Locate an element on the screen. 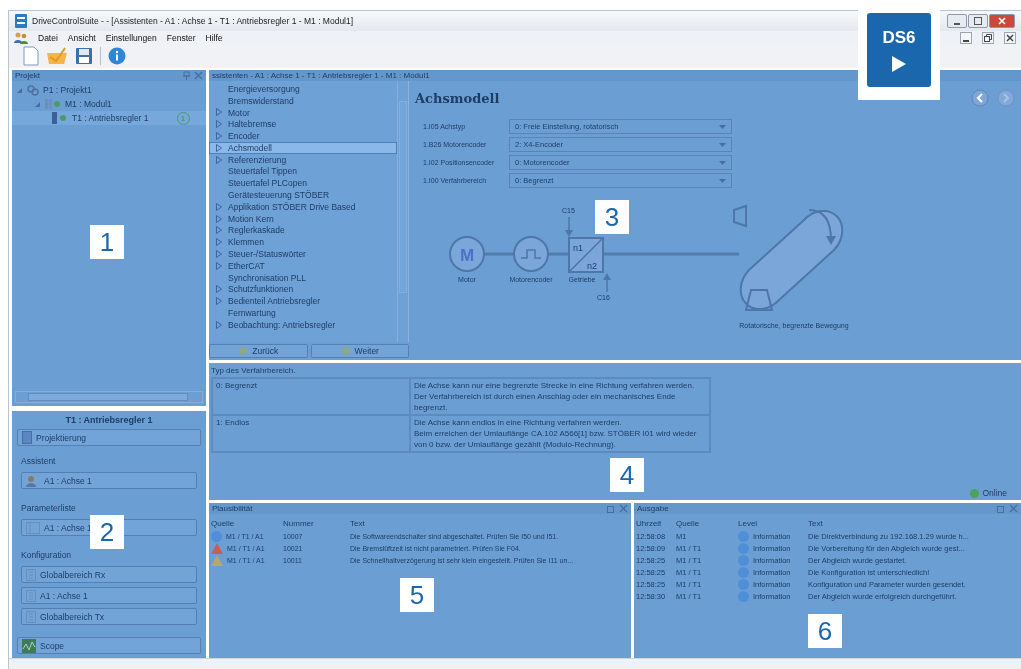 The width and height of the screenshot is (1021, 669). help-title: Typ des Verfahrbereich. is located at coordinates (254, 370).